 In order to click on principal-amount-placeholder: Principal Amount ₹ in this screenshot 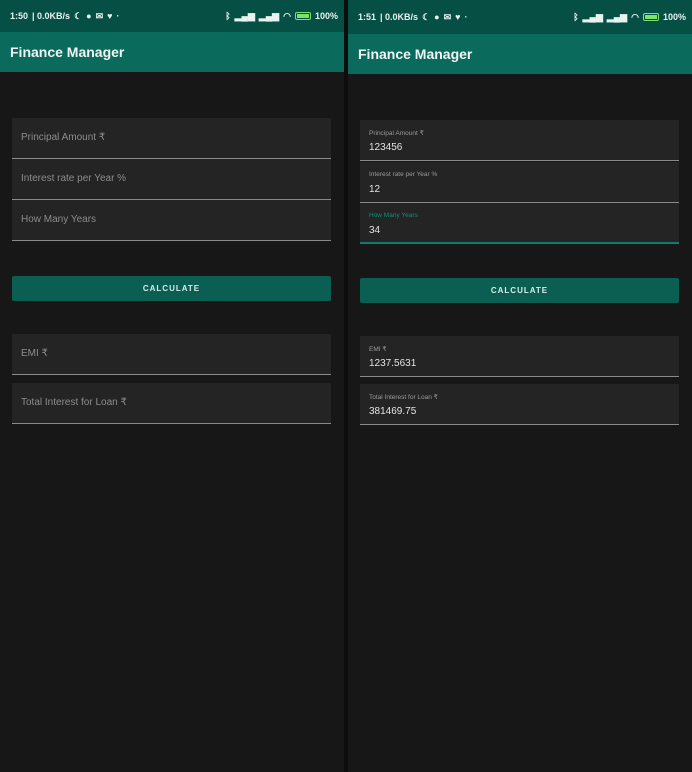, I will do `click(63, 137)`.